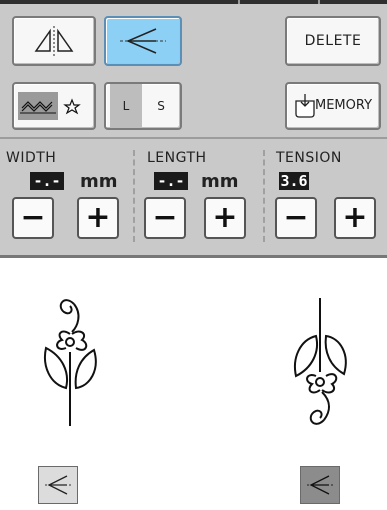 The height and width of the screenshot is (510, 387). I want to click on panel-divider, so click(193, 138).